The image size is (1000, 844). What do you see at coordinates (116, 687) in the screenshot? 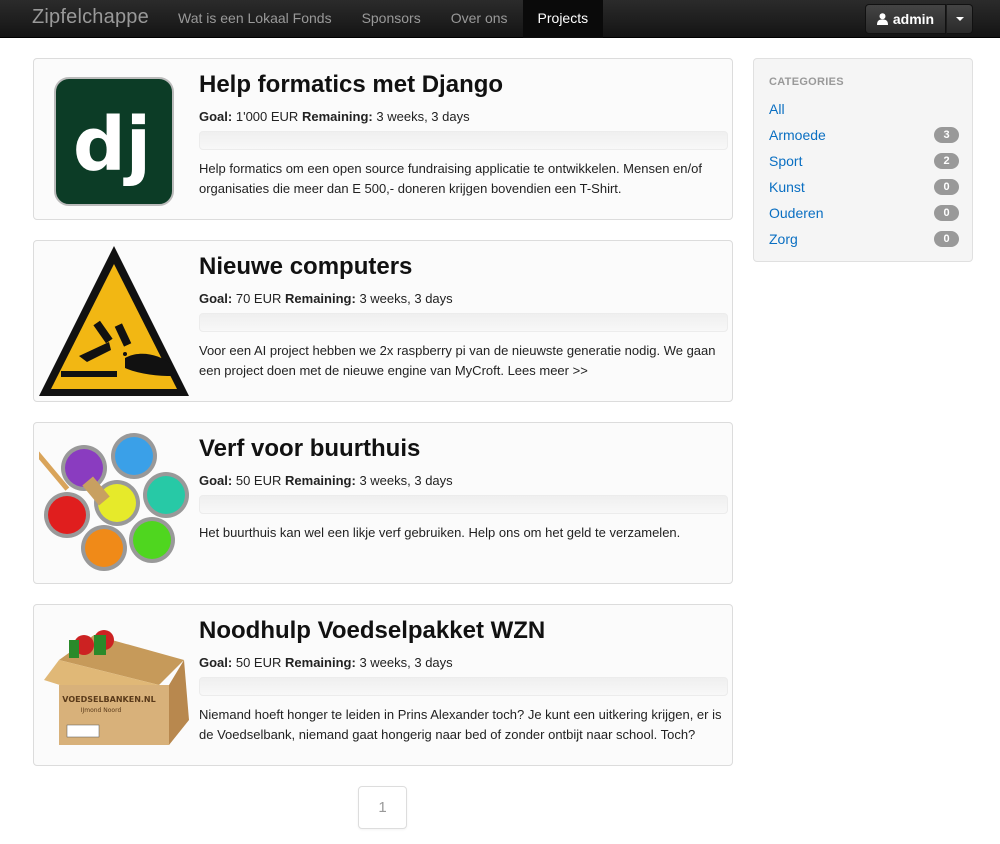
I see `food-box-image: VOEDSELBANKEN.NL IJmond Noord` at bounding box center [116, 687].